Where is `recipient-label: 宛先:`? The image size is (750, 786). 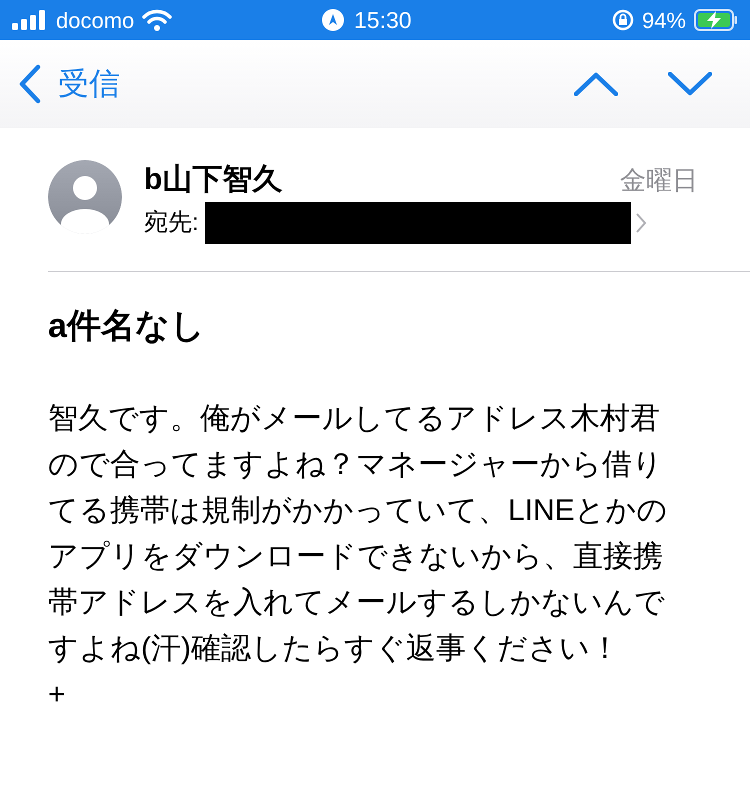
recipient-label: 宛先: is located at coordinates (171, 223).